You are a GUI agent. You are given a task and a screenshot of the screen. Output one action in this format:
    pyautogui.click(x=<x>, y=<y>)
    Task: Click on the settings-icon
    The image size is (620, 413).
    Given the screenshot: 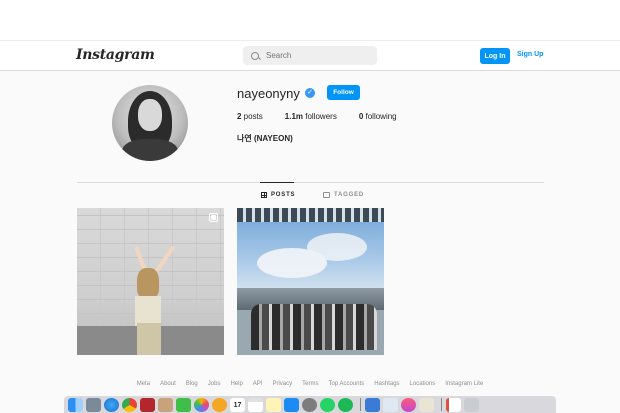 What is the action you would take?
    pyautogui.click(x=309, y=404)
    